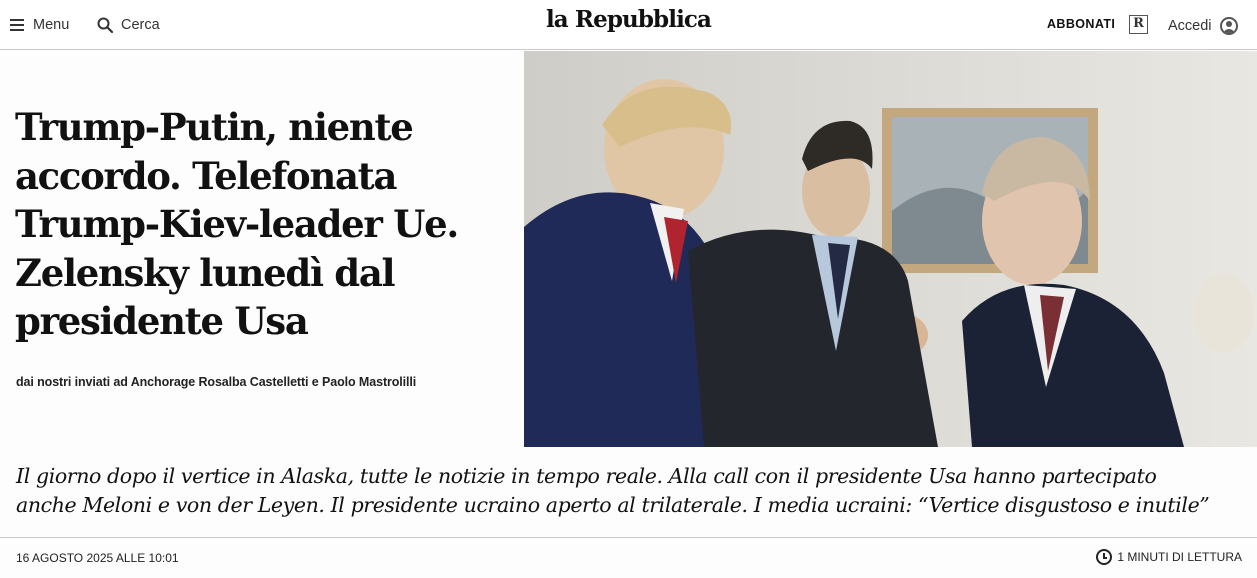 This screenshot has height=578, width=1257. What do you see at coordinates (1138, 24) in the screenshot?
I see `r-badge-icon: R` at bounding box center [1138, 24].